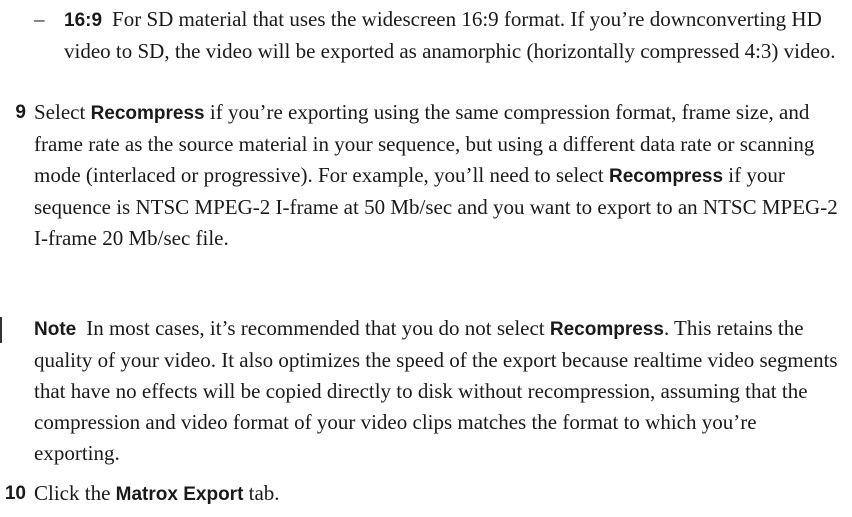 This screenshot has height=517, width=852. Describe the element at coordinates (20, 112) in the screenshot. I see `step-number: 9` at that location.